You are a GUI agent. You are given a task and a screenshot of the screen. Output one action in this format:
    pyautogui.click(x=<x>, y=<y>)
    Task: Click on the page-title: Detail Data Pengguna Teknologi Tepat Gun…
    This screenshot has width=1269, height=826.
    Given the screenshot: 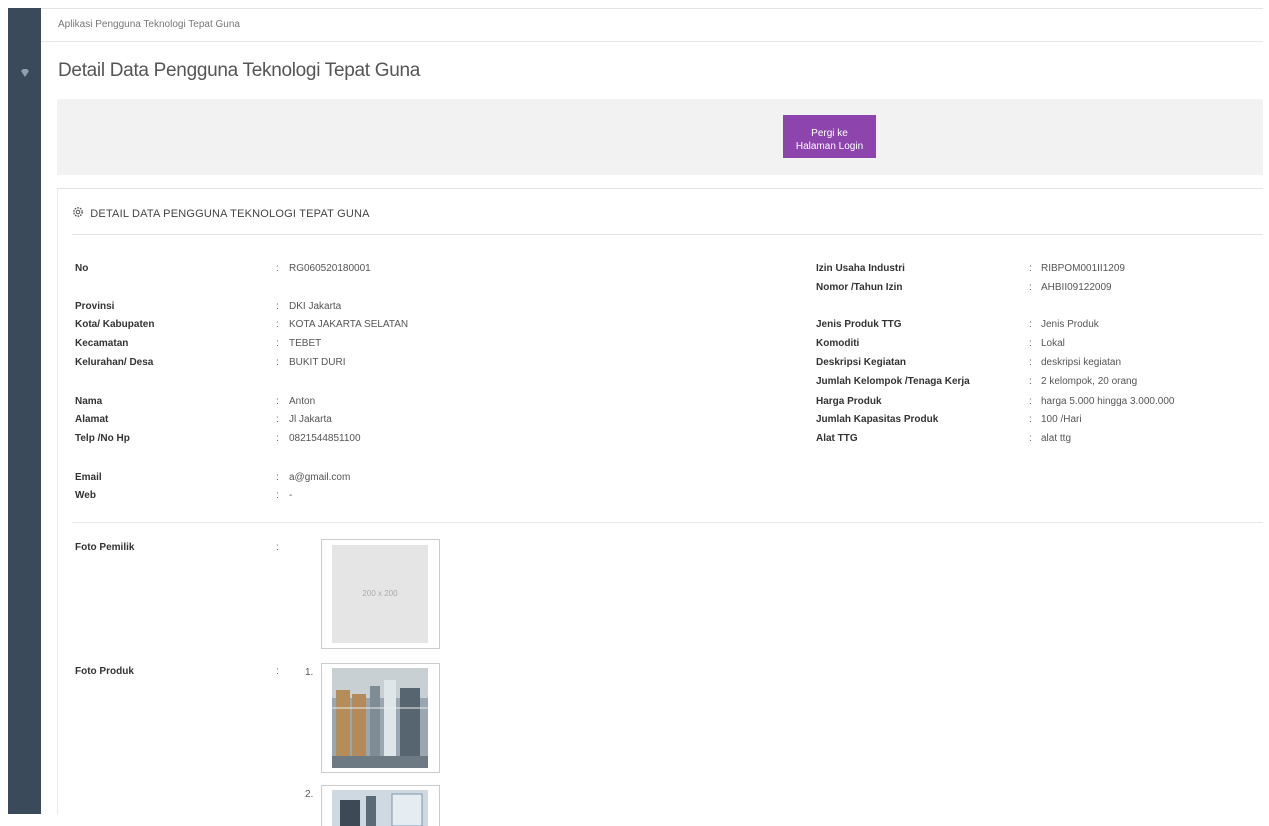 What is the action you would take?
    pyautogui.click(x=239, y=70)
    